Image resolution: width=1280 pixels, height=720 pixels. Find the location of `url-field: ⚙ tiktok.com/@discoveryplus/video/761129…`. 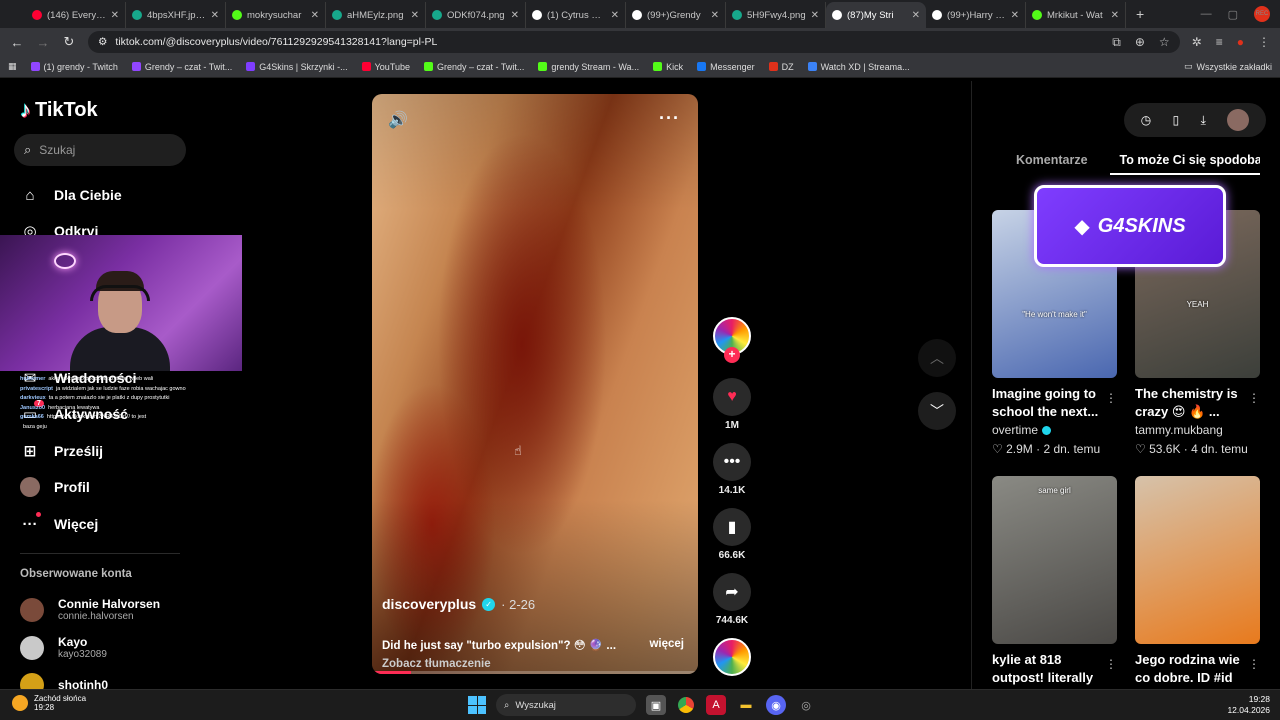

url-field: ⚙ tiktok.com/@discoveryplus/video/761129… is located at coordinates (634, 42).